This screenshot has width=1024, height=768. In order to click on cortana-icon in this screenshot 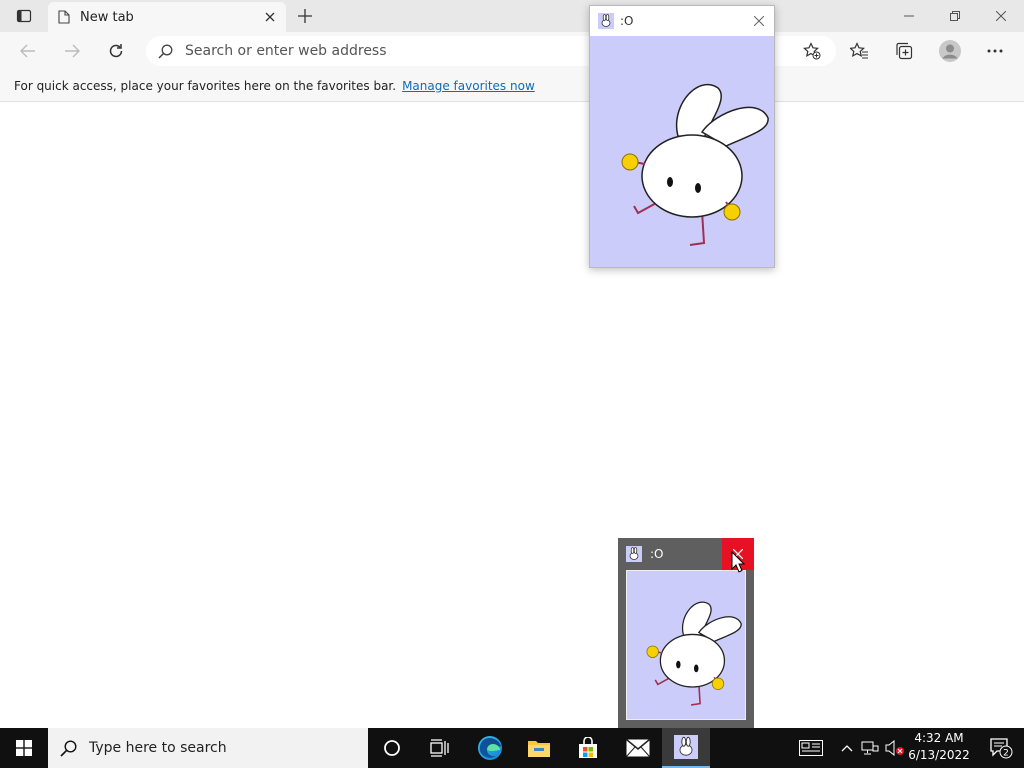, I will do `click(392, 748)`.